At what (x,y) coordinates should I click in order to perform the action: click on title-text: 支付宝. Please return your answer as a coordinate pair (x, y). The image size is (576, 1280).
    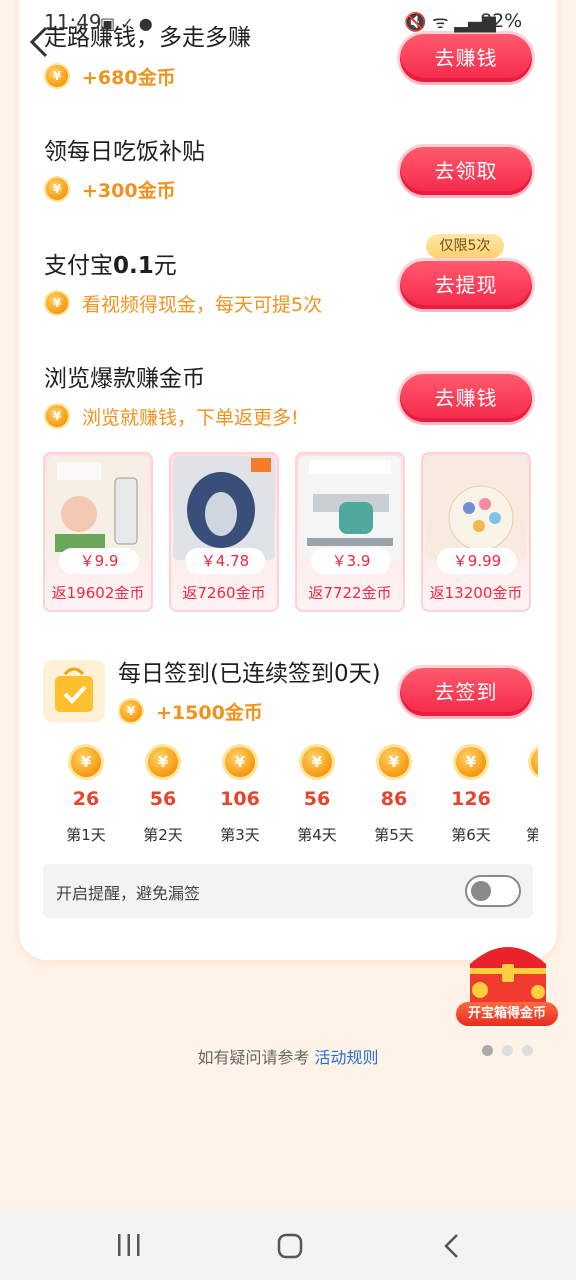
    Looking at the image, I should click on (78, 266).